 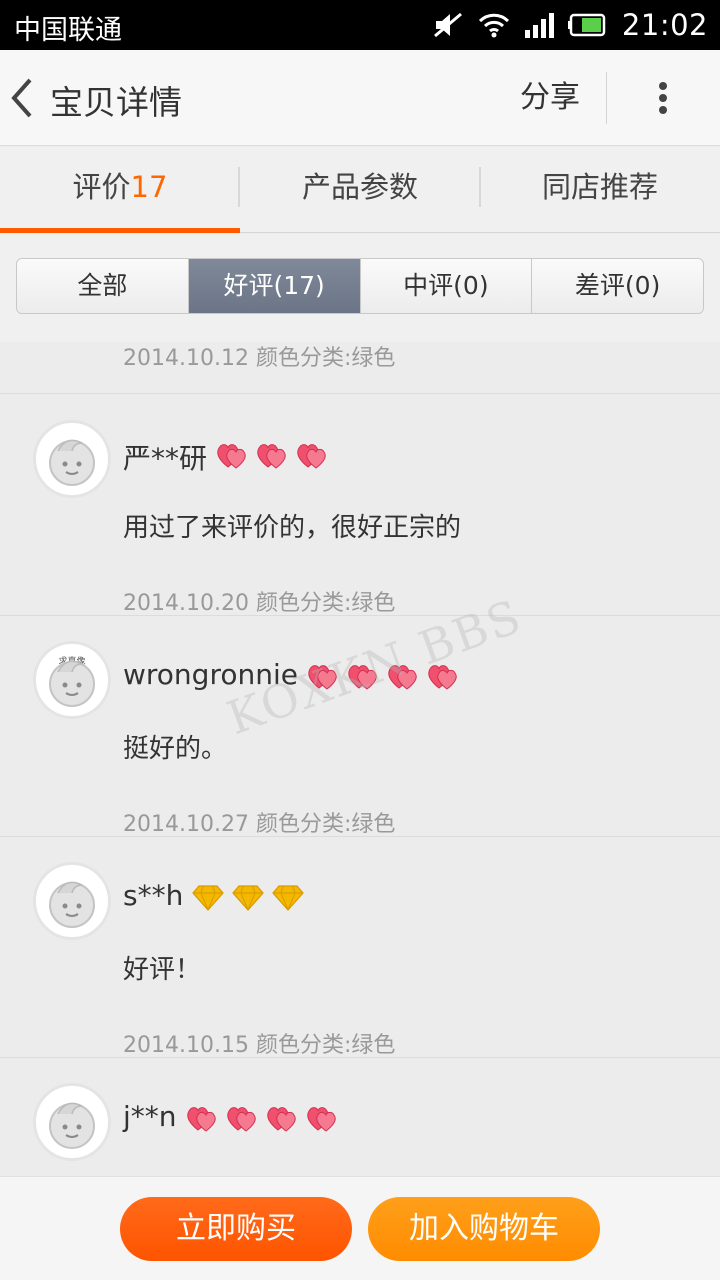 What do you see at coordinates (360, 1228) in the screenshot?
I see `bottom-action-bar: 立即购买 加入购物车` at bounding box center [360, 1228].